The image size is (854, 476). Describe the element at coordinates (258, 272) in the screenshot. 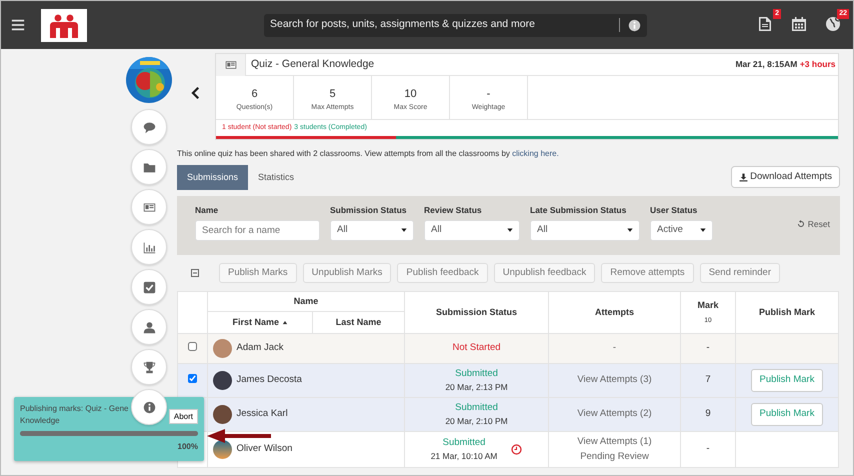

I see `action-button: Publish Marks` at that location.